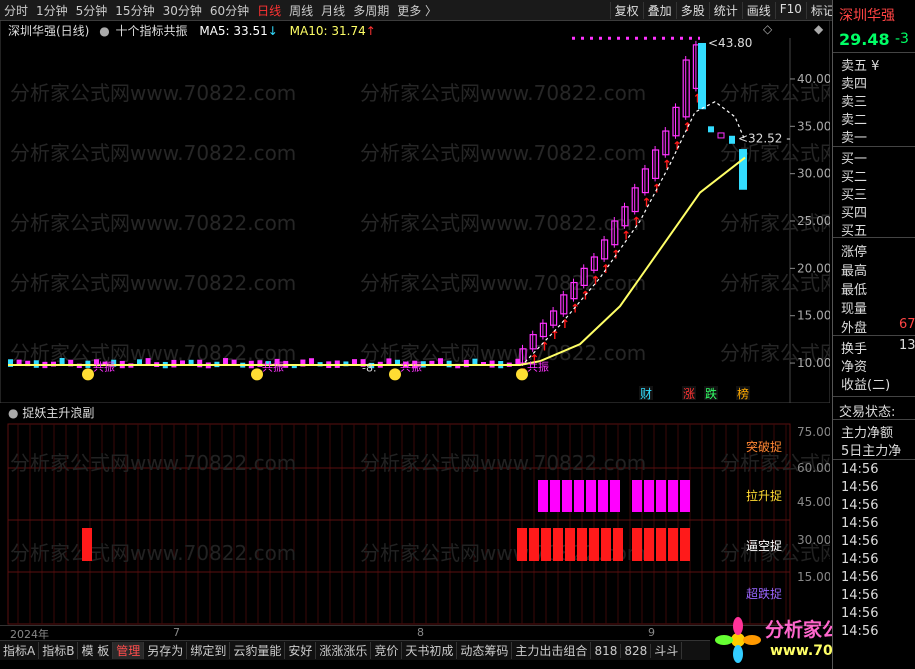 The width and height of the screenshot is (915, 669). Describe the element at coordinates (867, 433) in the screenshot. I see `main-net-label: 主力净额` at that location.